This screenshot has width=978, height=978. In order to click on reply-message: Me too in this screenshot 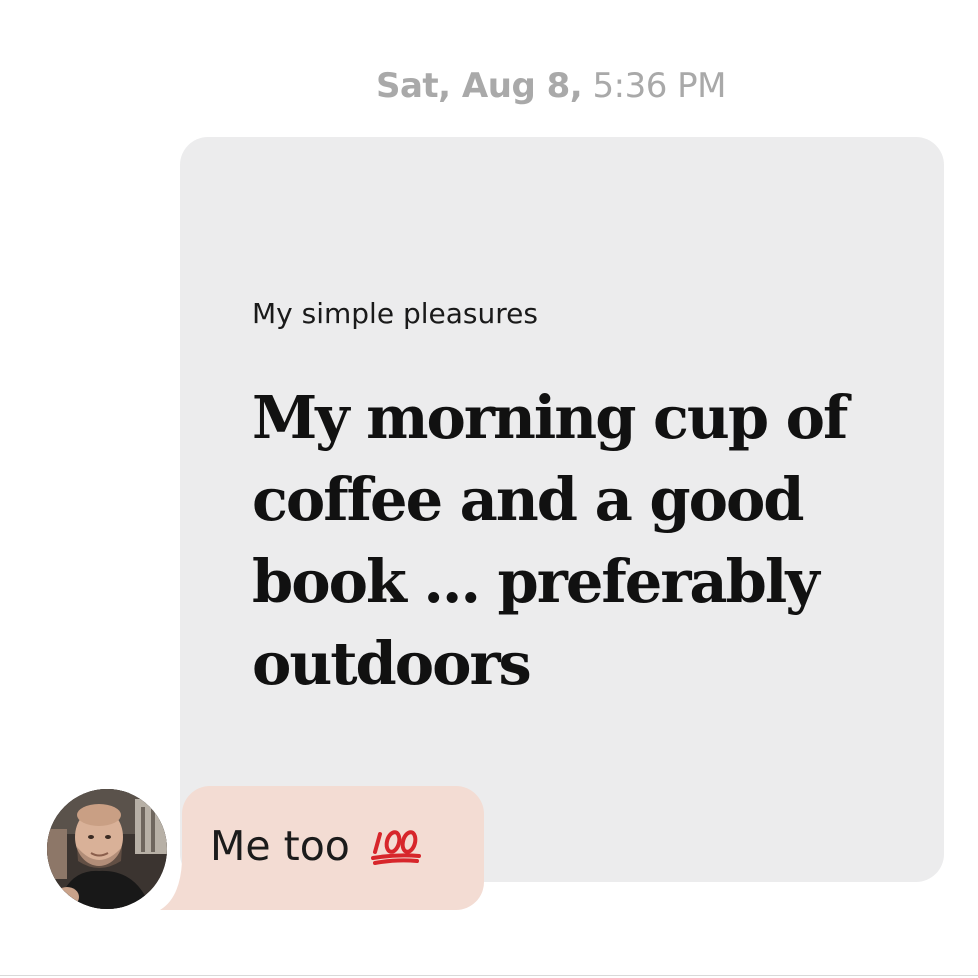, I will do `click(316, 846)`.